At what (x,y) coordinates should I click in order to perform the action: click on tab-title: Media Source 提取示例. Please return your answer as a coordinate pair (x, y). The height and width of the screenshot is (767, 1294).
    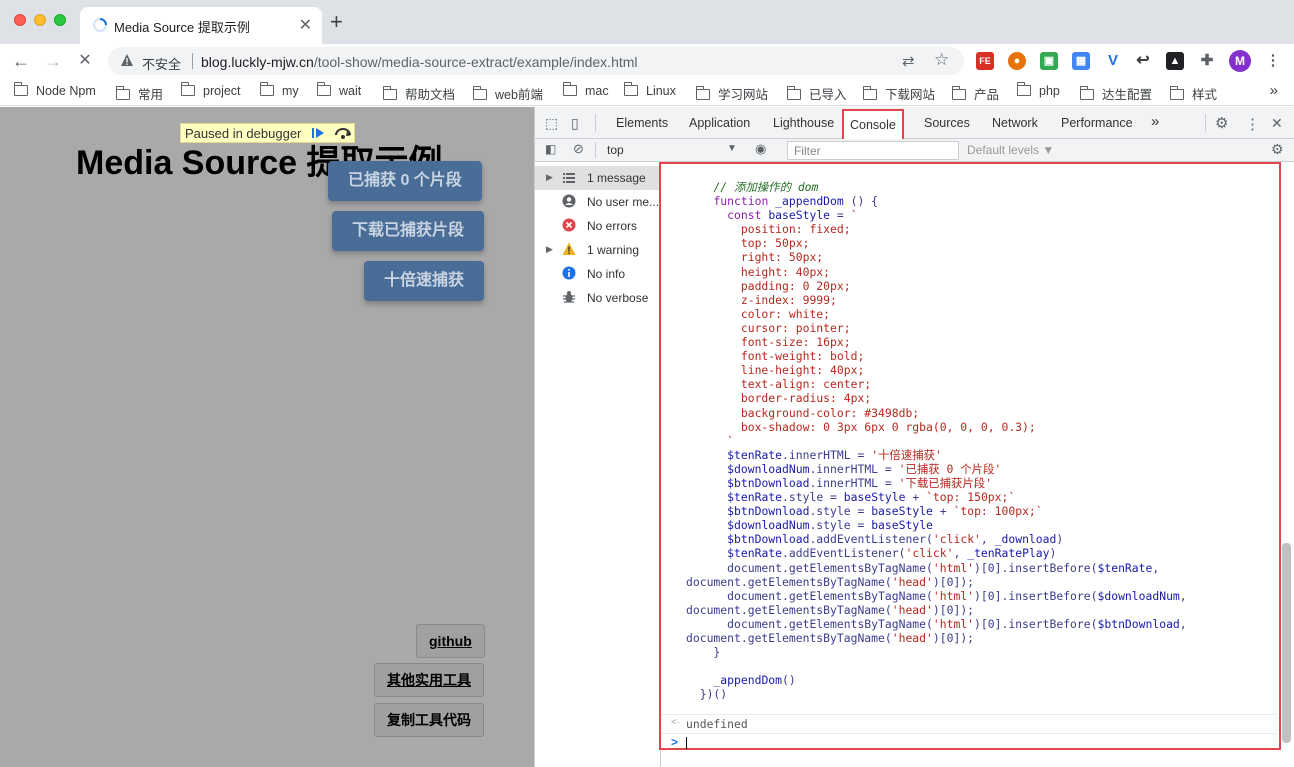
    Looking at the image, I should click on (182, 27).